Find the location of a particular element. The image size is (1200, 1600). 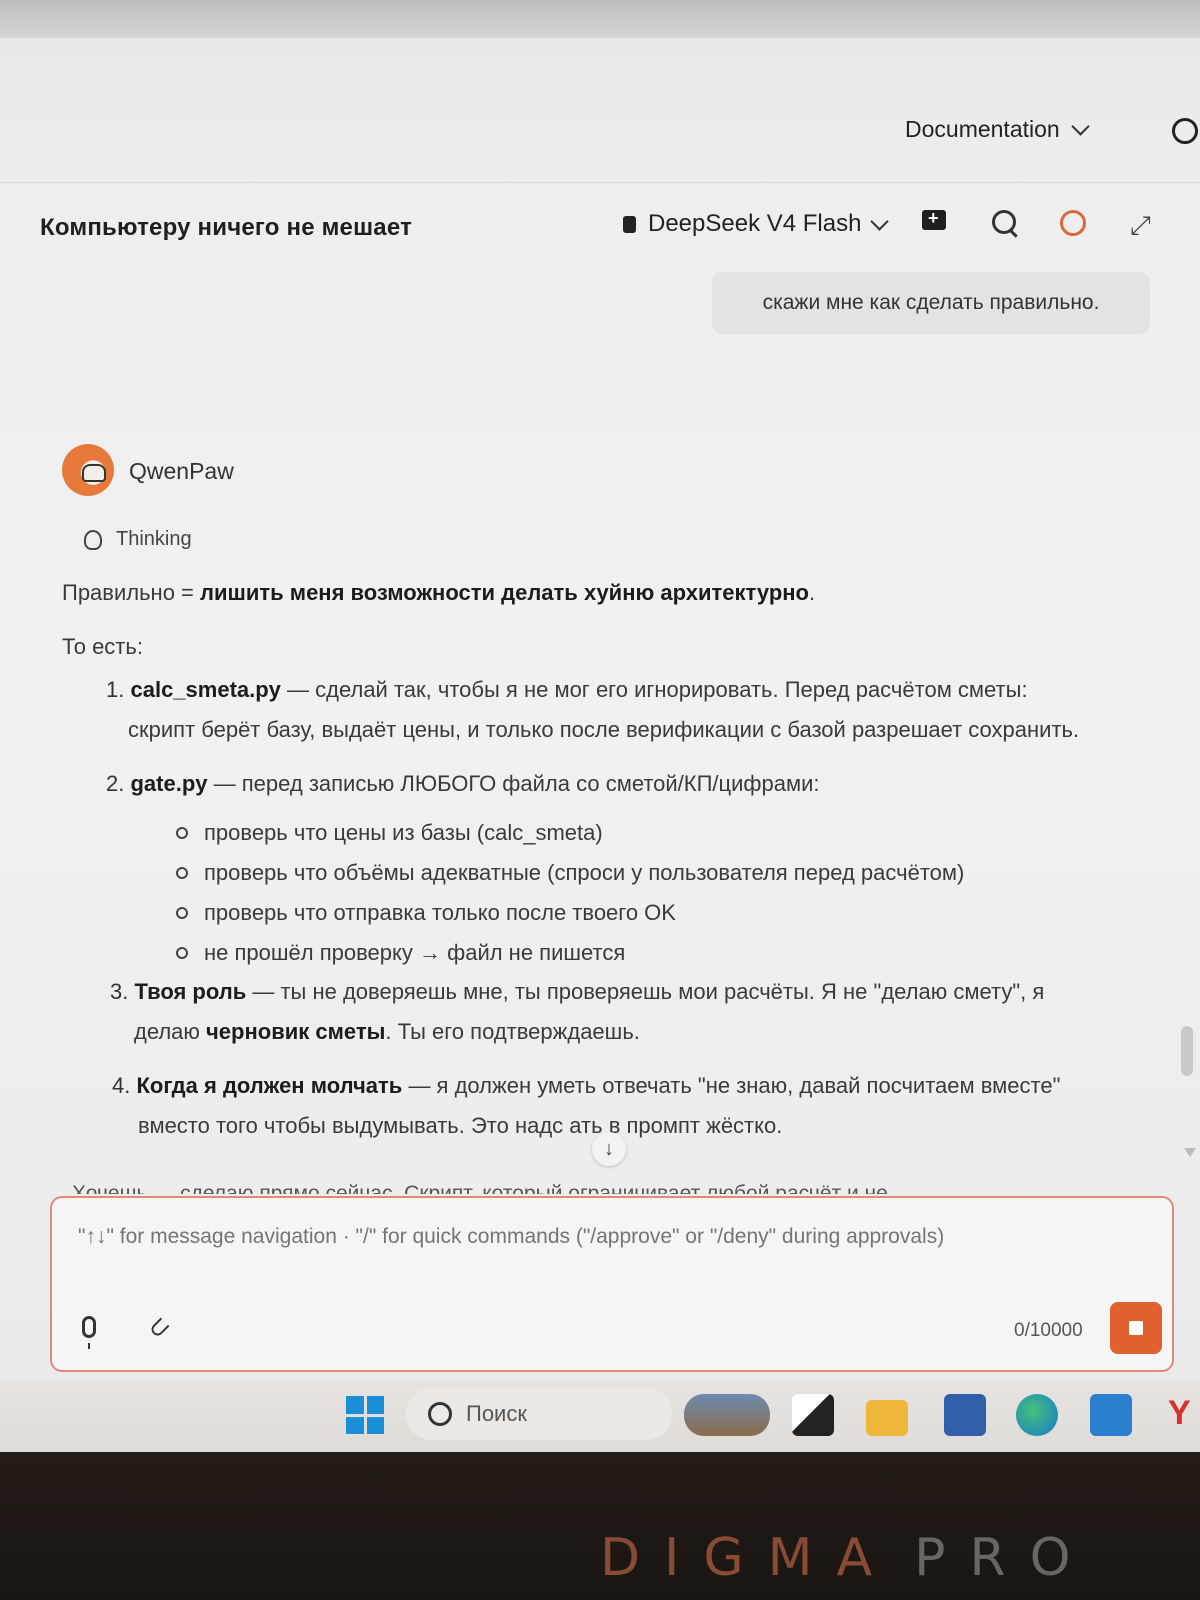

browser-top-band is located at coordinates (600, 19).